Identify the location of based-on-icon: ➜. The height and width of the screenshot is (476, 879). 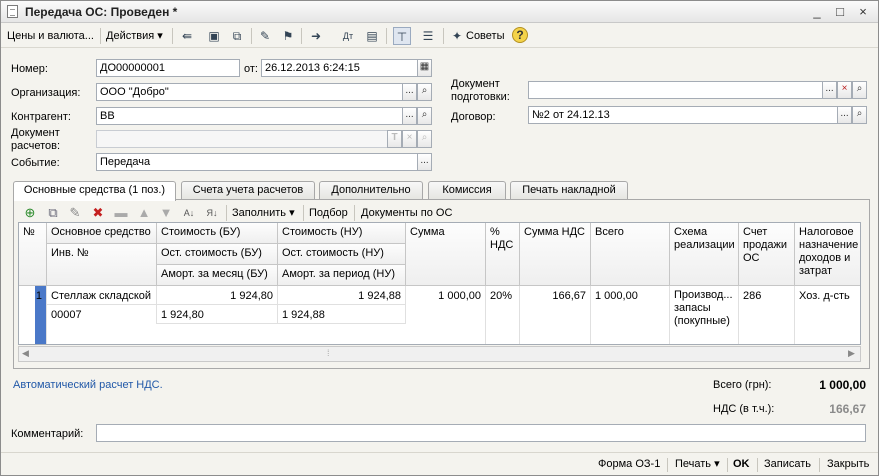
(316, 36).